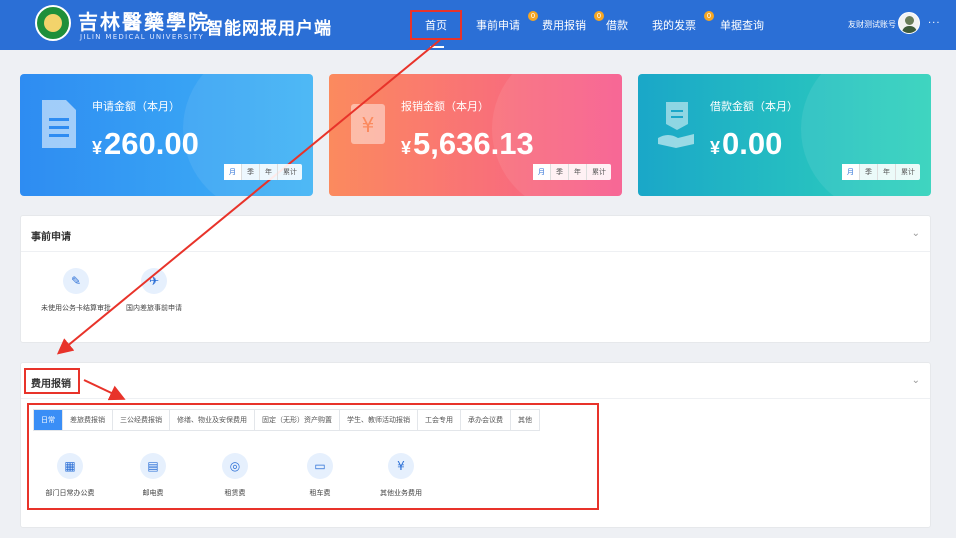 The image size is (956, 538). What do you see at coordinates (145, 143) in the screenshot?
I see `card-amount: ¥260.00` at bounding box center [145, 143].